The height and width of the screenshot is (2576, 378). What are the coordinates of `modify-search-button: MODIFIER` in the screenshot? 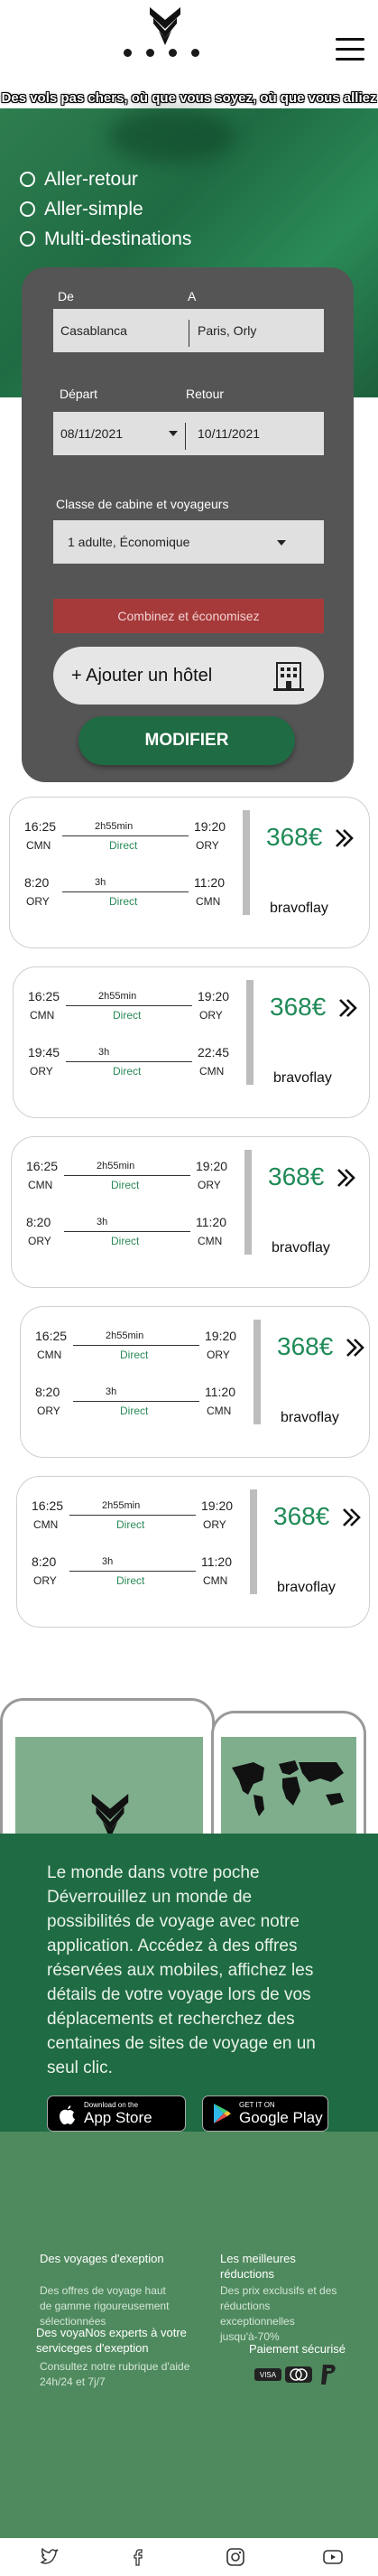 It's located at (186, 740).